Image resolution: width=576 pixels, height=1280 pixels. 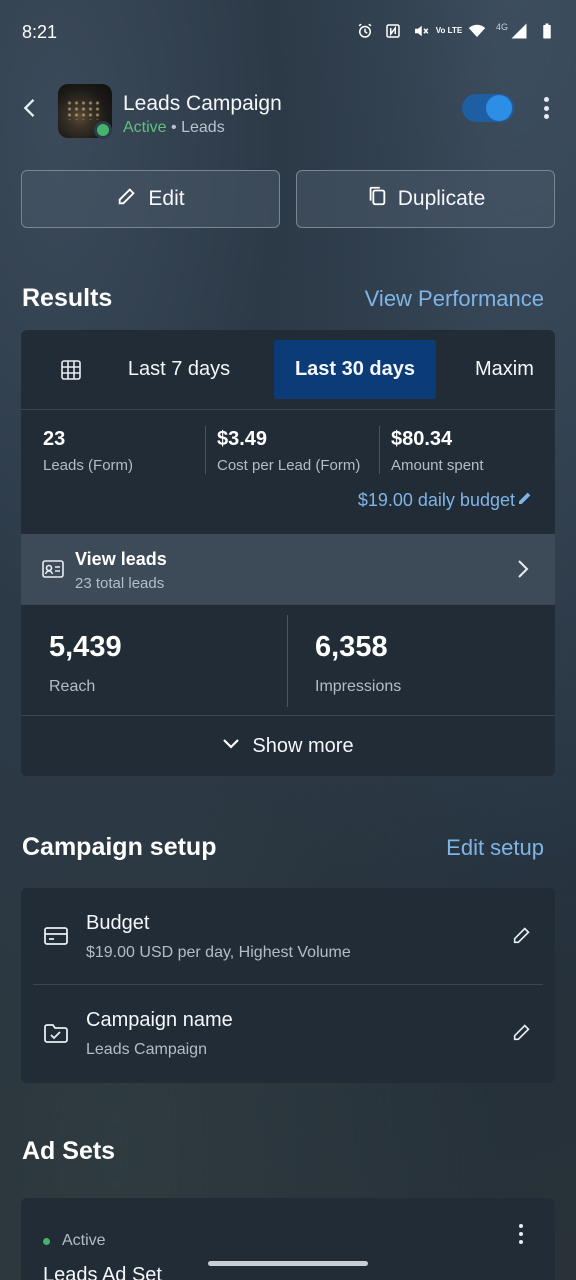 What do you see at coordinates (288, 1033) in the screenshot?
I see `setup-row-campaign-name: Campaign name Leads Campaign` at bounding box center [288, 1033].